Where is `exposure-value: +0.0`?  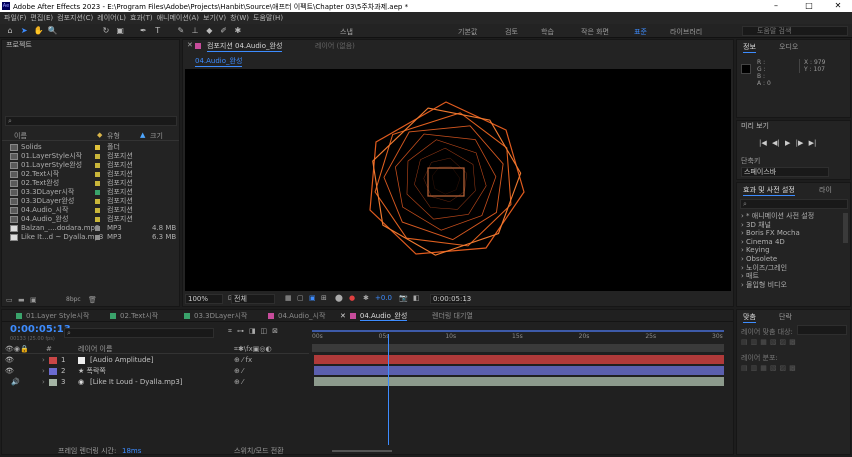
exposure-value: +0.0 is located at coordinates (383, 298).